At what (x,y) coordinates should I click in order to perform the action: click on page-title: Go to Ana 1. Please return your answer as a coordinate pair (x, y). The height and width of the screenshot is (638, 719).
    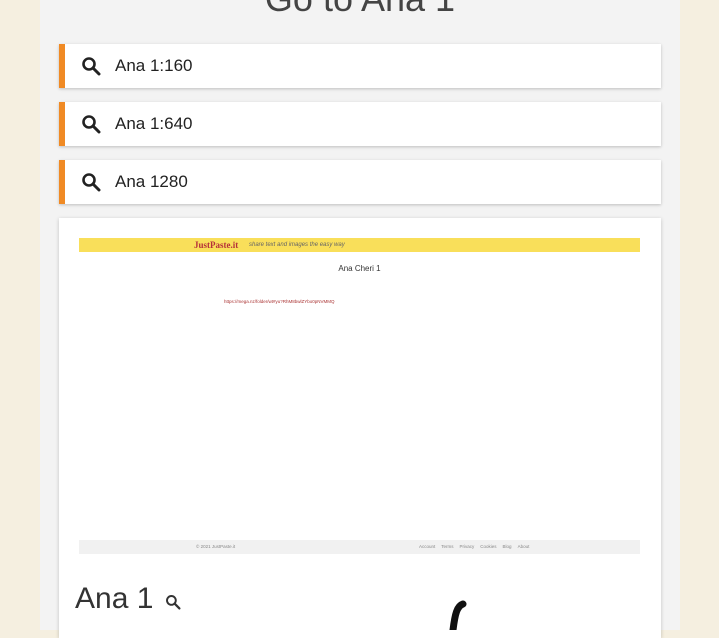
    Looking at the image, I should click on (360, 10).